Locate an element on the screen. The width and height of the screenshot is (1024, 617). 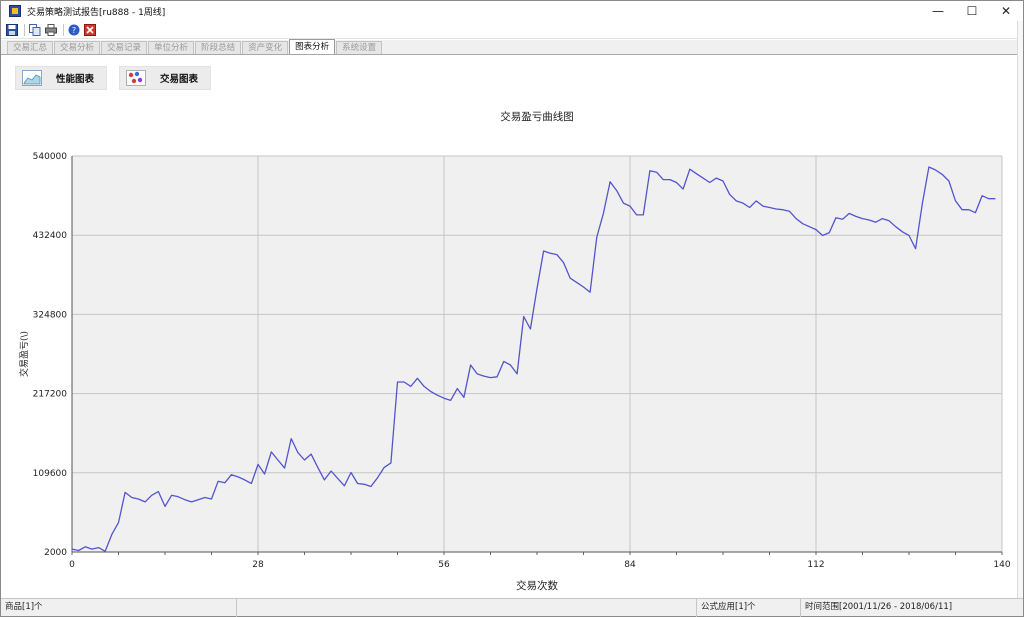
app-icon is located at coordinates (15, 11).